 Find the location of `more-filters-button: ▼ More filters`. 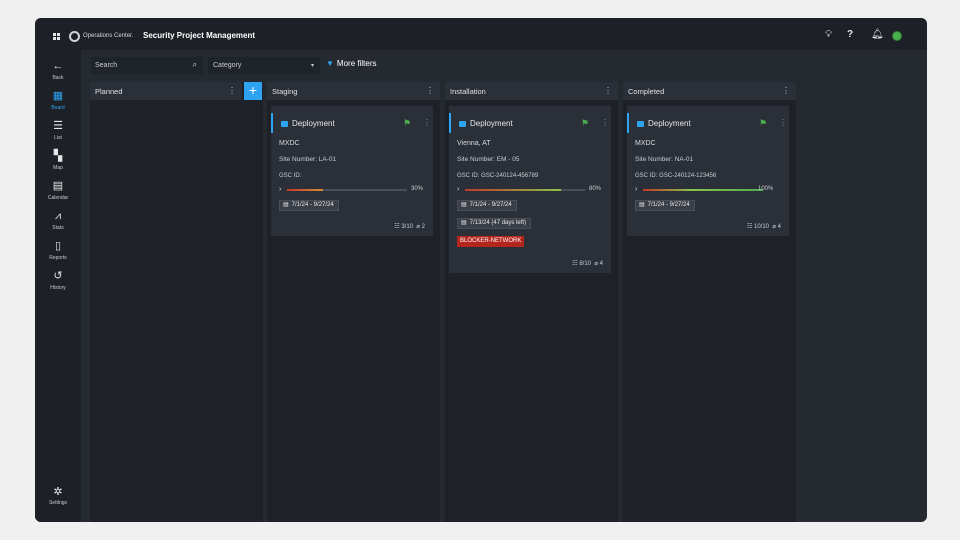

more-filters-button: ▼ More filters is located at coordinates (351, 63).